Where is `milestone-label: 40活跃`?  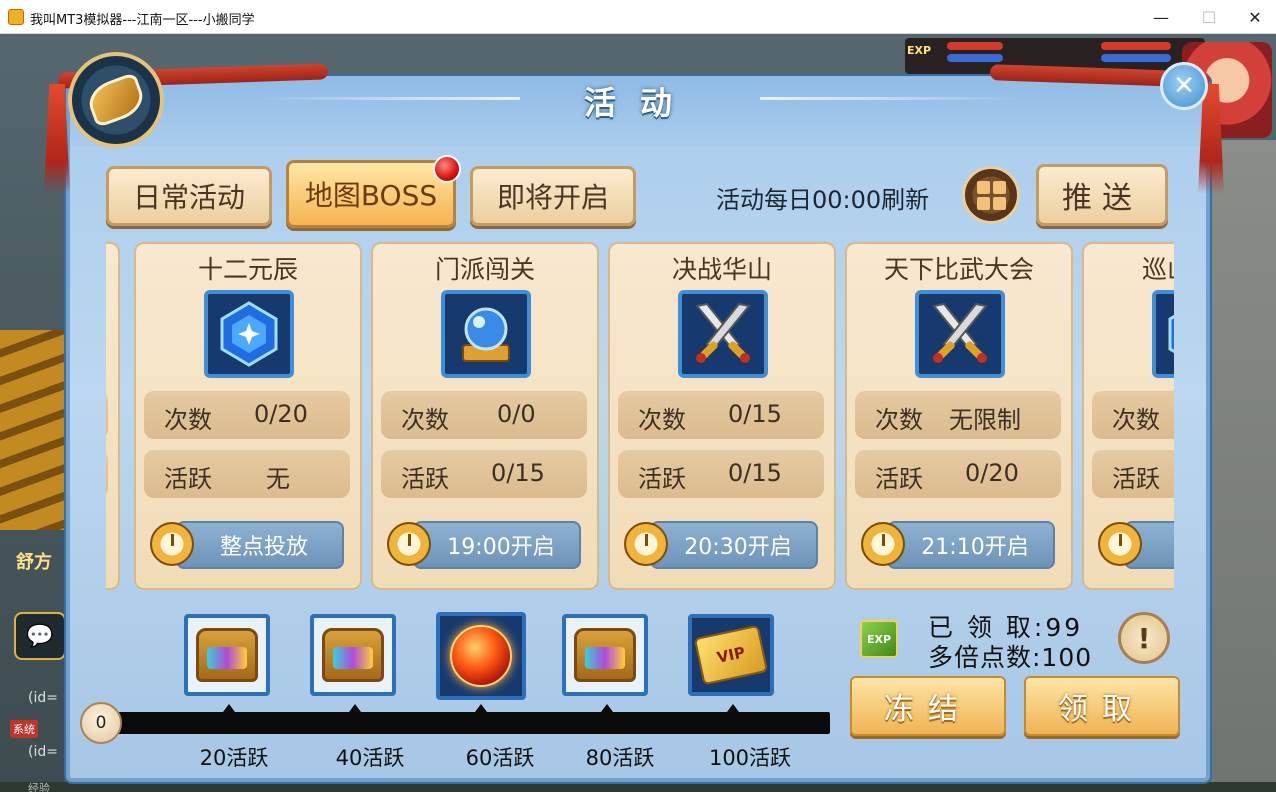 milestone-label: 40活跃 is located at coordinates (370, 758).